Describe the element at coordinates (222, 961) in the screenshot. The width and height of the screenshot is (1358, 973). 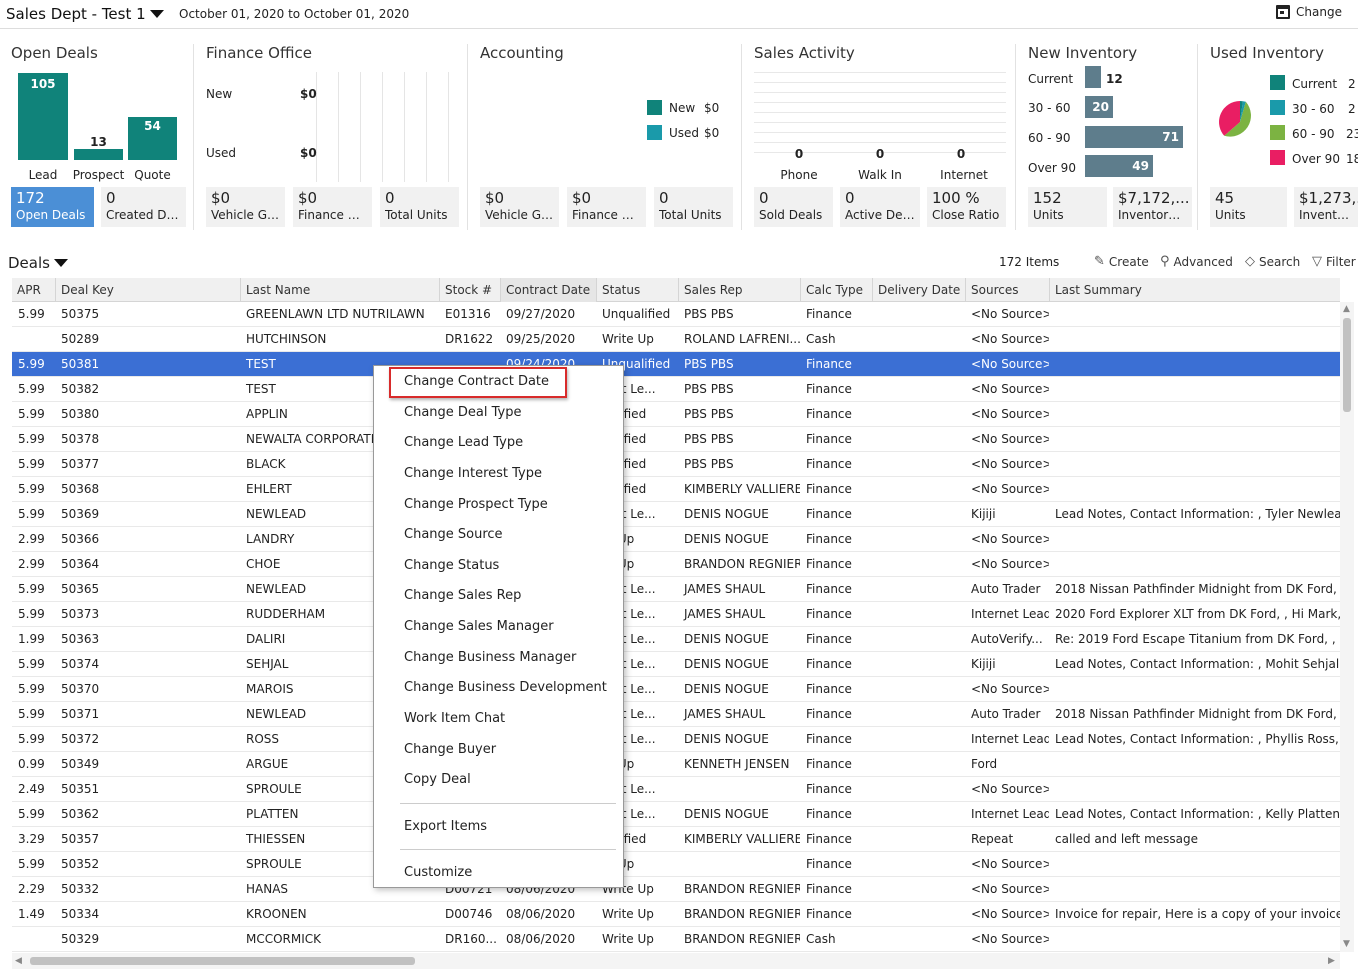
I see `horizontal-scroll-thumb` at that location.